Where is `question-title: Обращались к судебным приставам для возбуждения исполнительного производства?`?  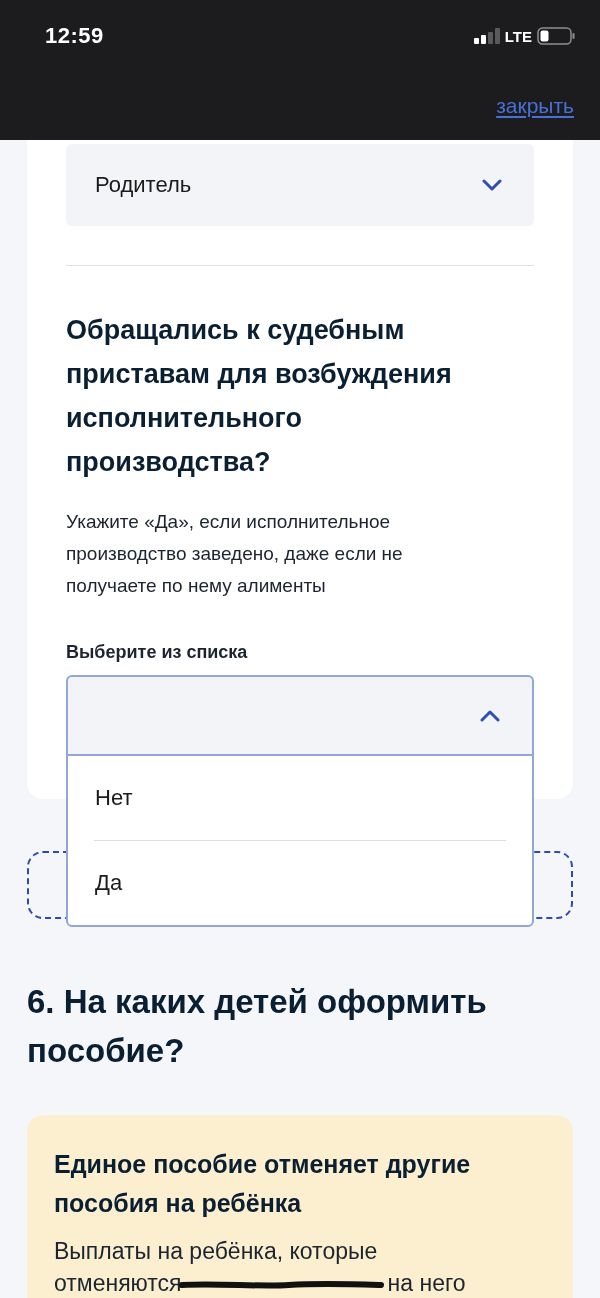 question-title: Обращались к судебным приставам для возбуждения исполнительного производства? is located at coordinates (259, 396).